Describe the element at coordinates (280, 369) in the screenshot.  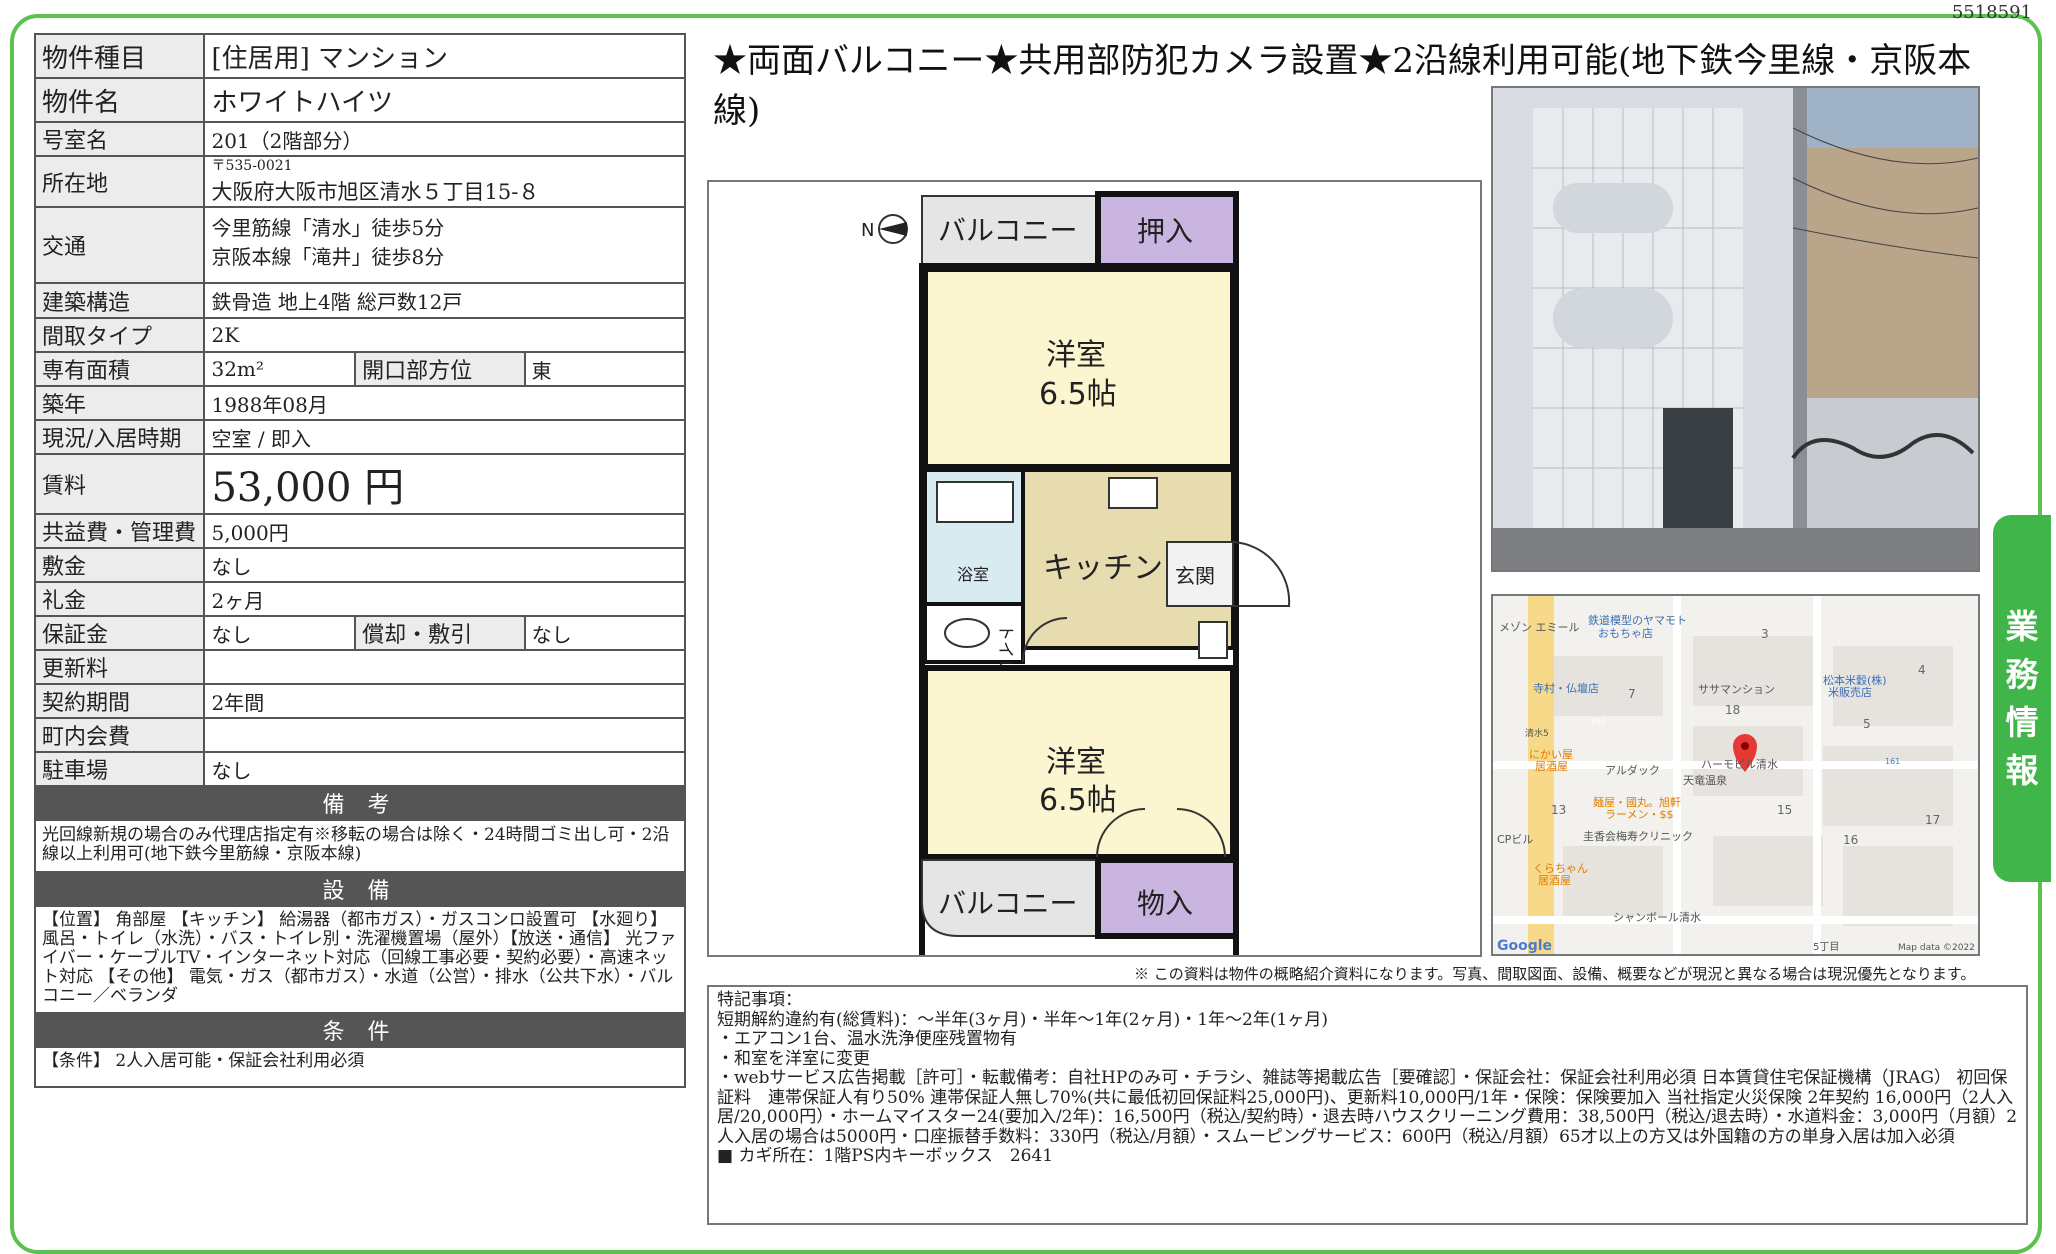
I see `area-value: 32m²` at that location.